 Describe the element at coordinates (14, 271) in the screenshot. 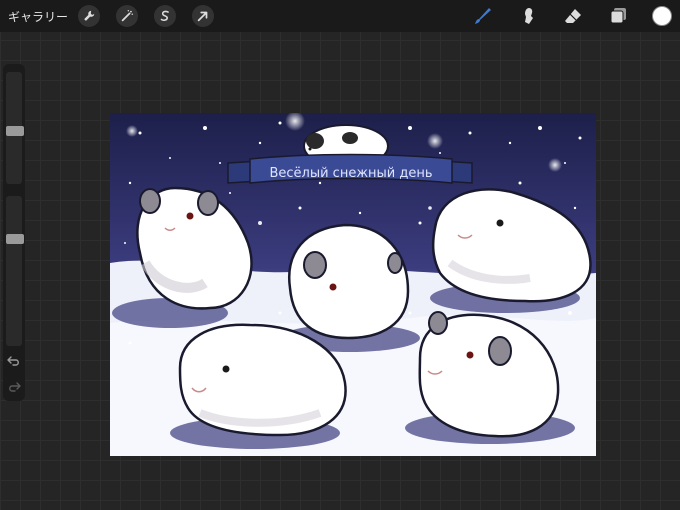

I see `opacity-slider` at that location.